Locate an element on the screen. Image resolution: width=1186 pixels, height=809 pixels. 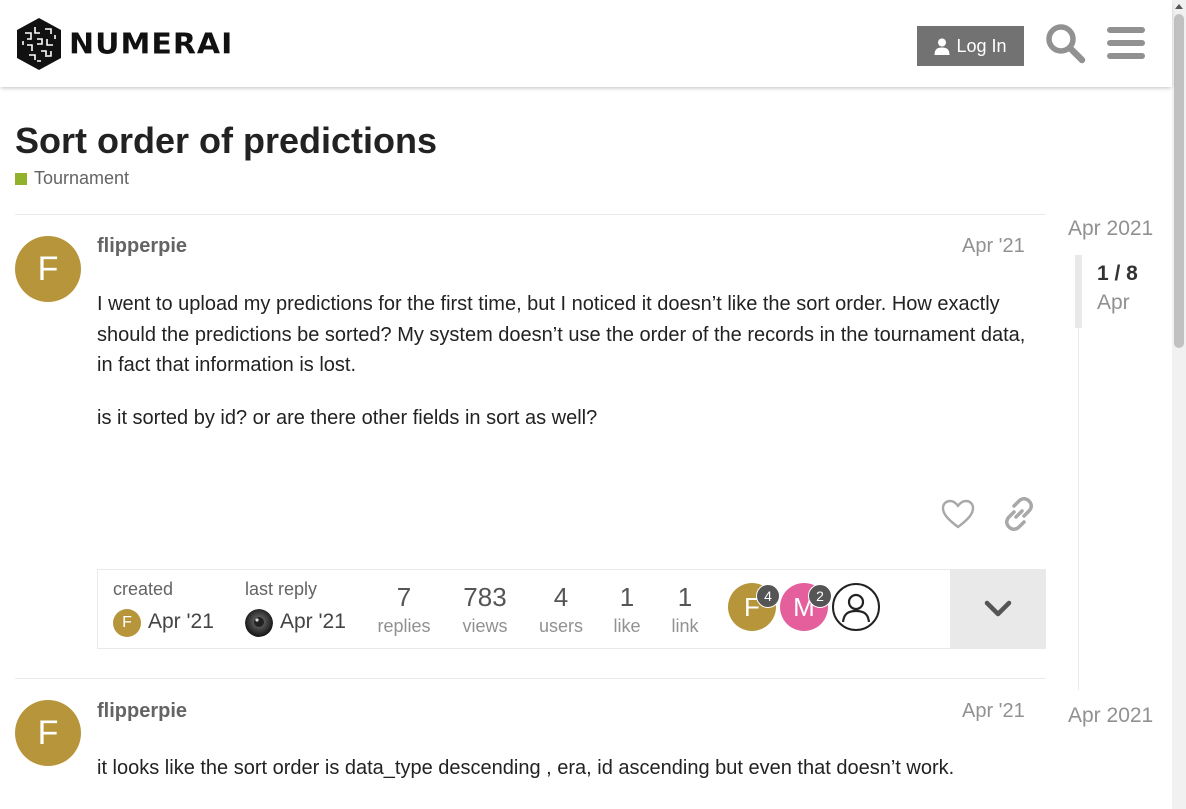
user-icon is located at coordinates (942, 46).